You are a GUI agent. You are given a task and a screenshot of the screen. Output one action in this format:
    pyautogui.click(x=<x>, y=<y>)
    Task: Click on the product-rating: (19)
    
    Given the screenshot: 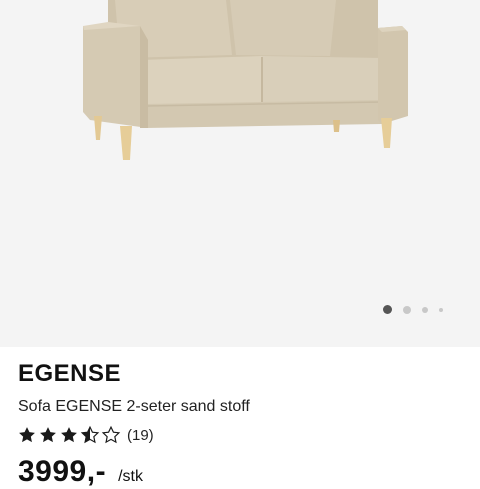 What is the action you would take?
    pyautogui.click(x=85, y=435)
    